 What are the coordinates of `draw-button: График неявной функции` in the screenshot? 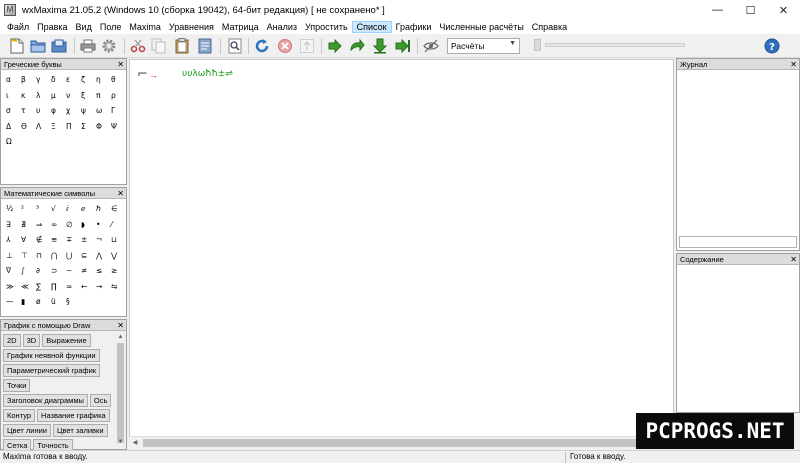 It's located at (51, 355).